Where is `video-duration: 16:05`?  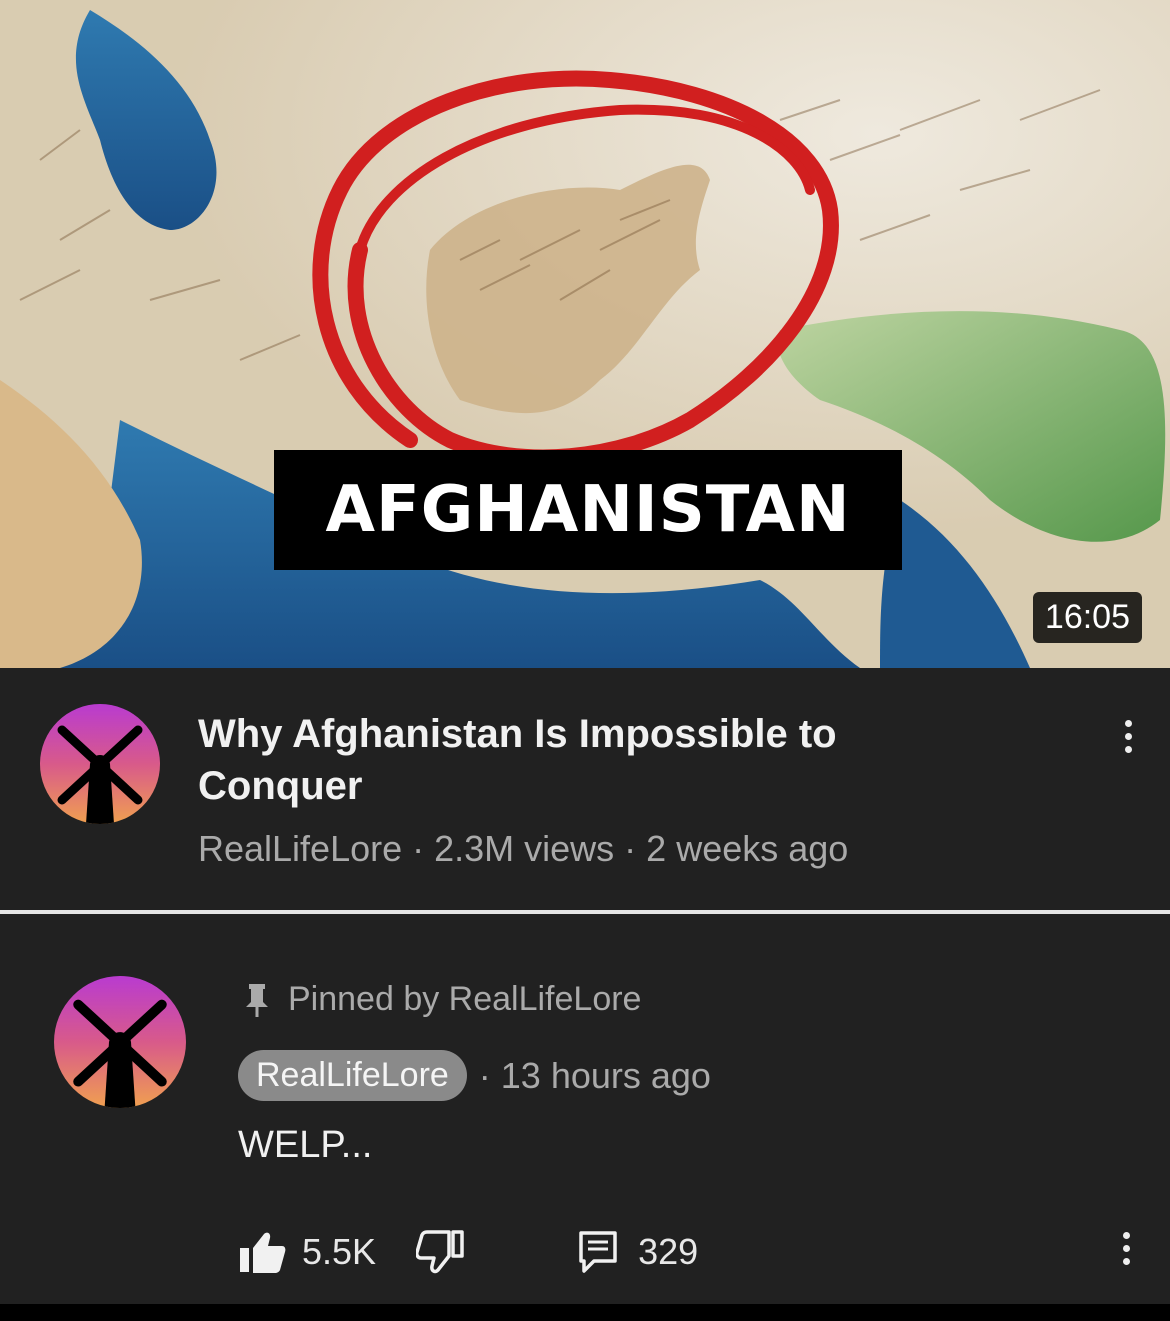
video-duration: 16:05 is located at coordinates (1087, 617).